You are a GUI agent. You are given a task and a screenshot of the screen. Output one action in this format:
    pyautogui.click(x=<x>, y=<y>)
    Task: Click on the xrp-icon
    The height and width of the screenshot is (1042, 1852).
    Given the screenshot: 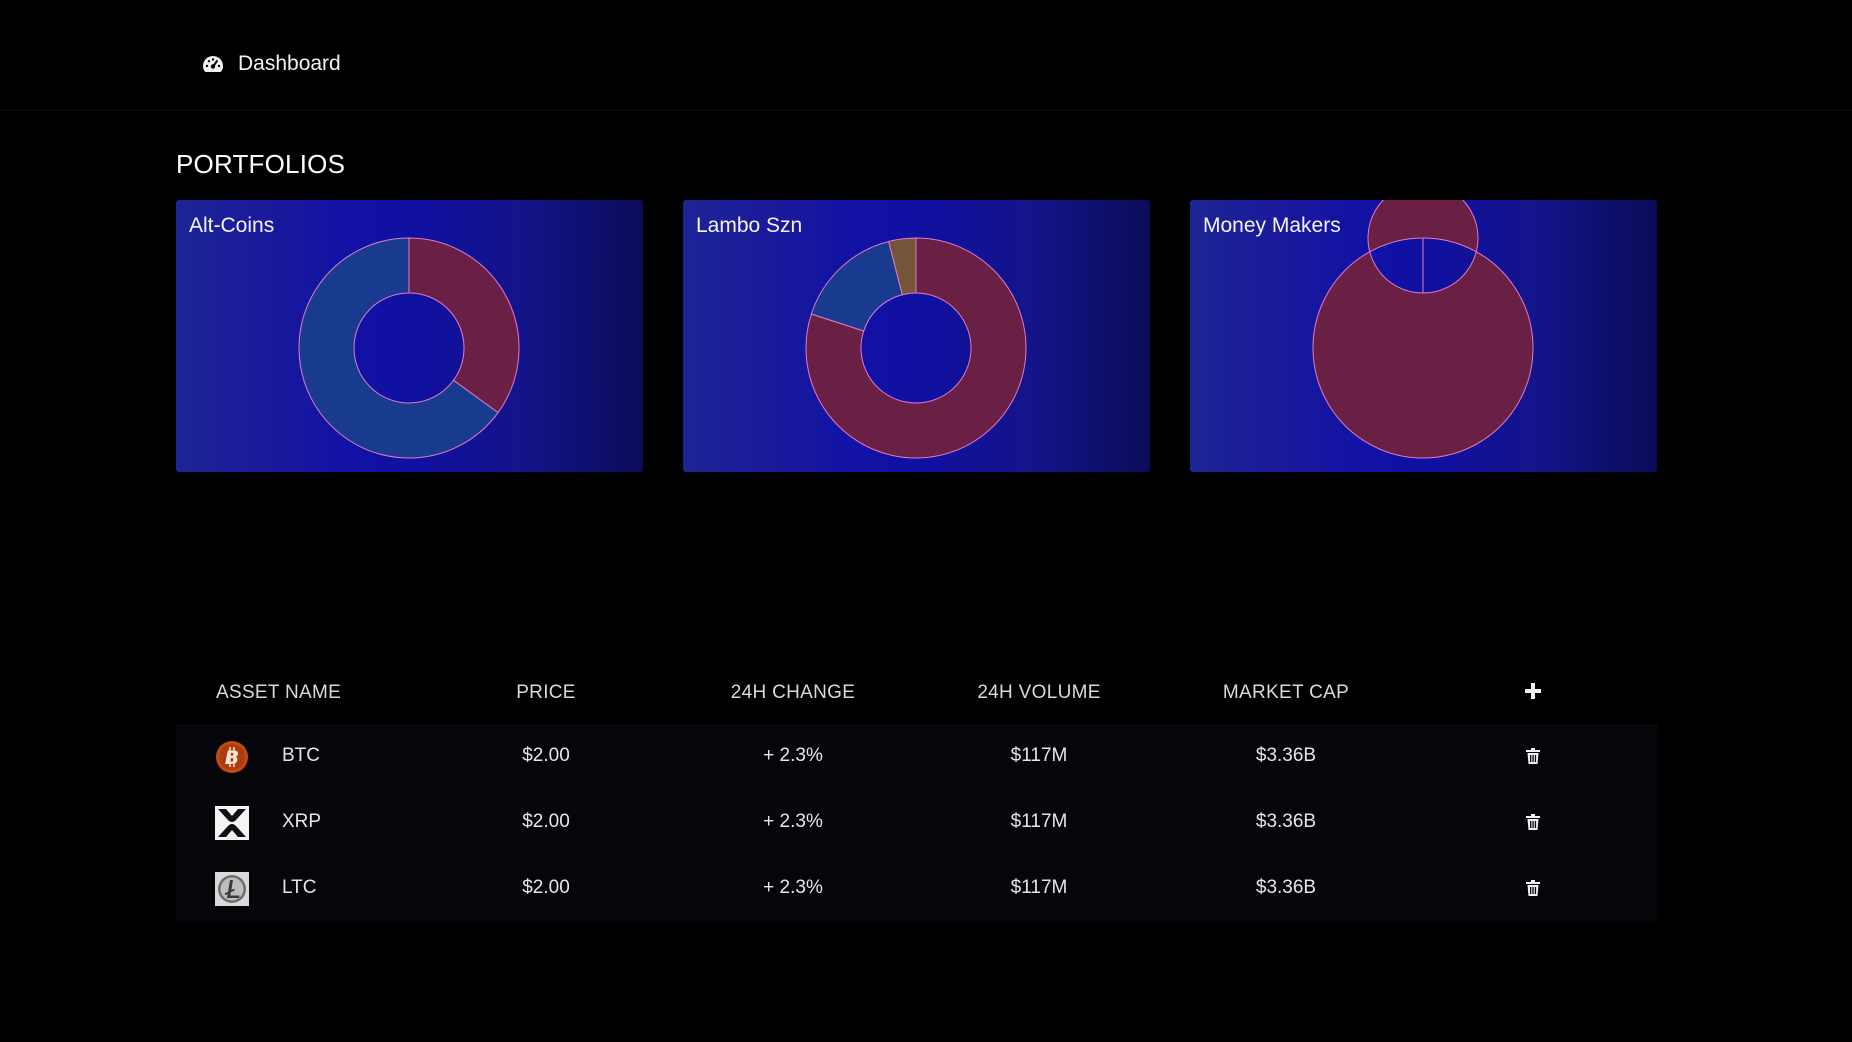 What is the action you would take?
    pyautogui.click(x=232, y=823)
    